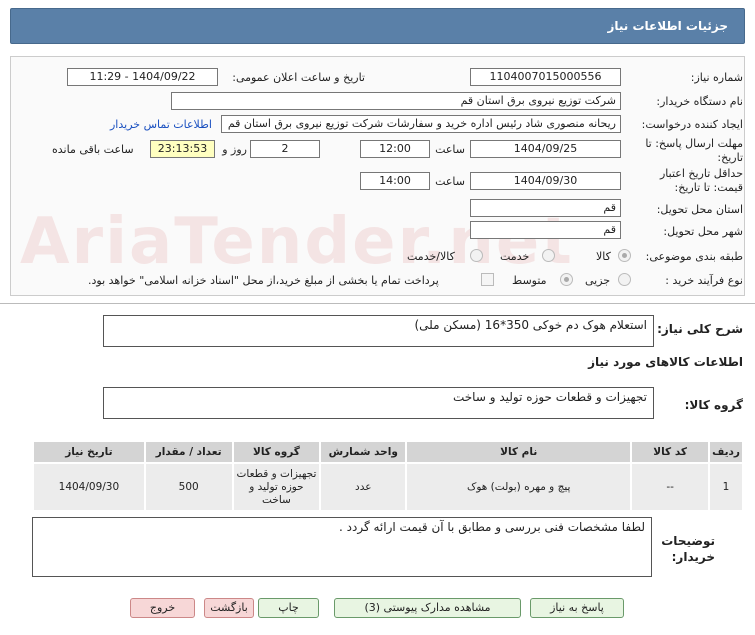 The width and height of the screenshot is (755, 635). What do you see at coordinates (545, 181) in the screenshot?
I see `price-validity-date-field: 1404/09/30` at bounding box center [545, 181].